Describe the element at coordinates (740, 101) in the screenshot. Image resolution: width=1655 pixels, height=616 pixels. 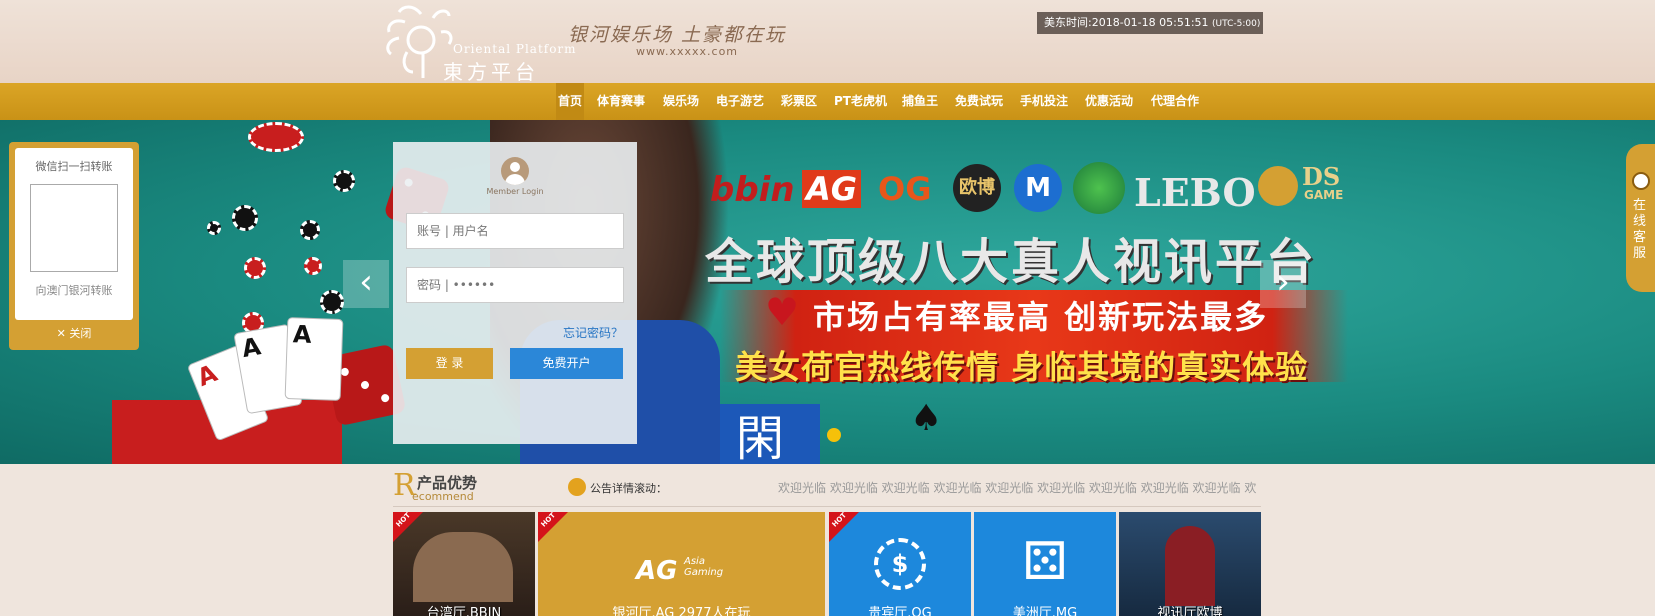
I see `nav-item-egames: 电子游艺` at that location.